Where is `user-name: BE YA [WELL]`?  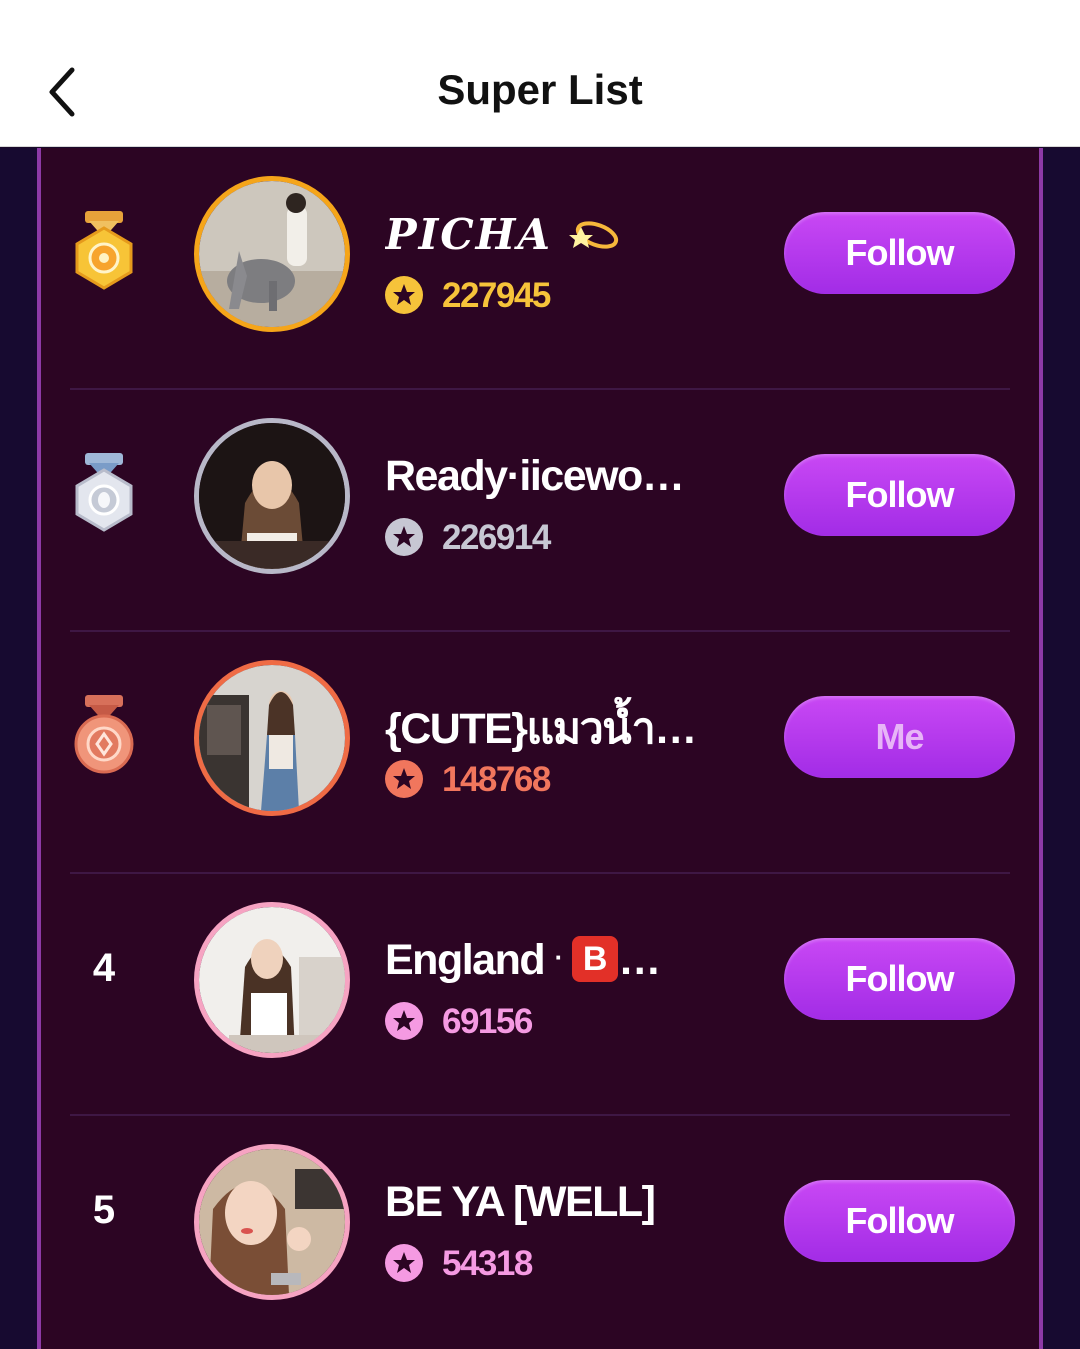
user-name: BE YA [WELL] is located at coordinates (520, 1202).